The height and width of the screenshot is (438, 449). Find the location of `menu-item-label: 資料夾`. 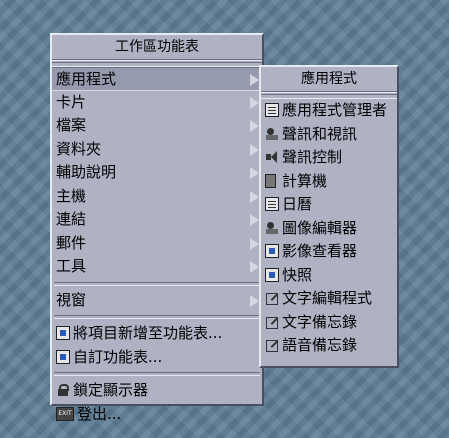

menu-item-label: 資料夾 is located at coordinates (79, 148).